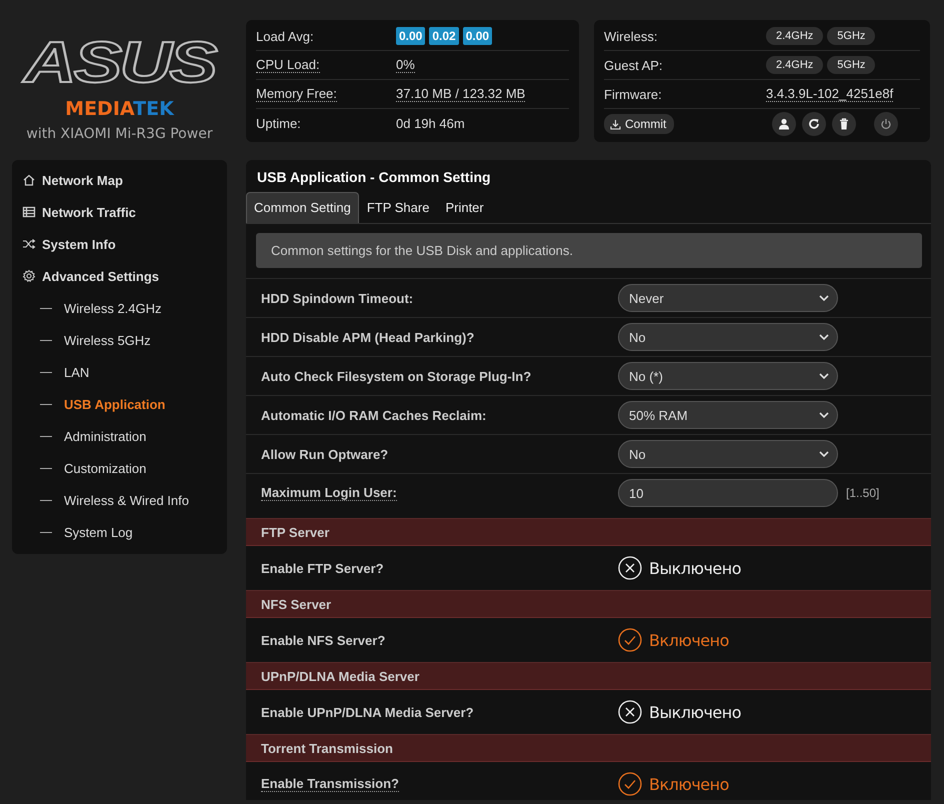  I want to click on nav-subitem: Customization, so click(105, 468).